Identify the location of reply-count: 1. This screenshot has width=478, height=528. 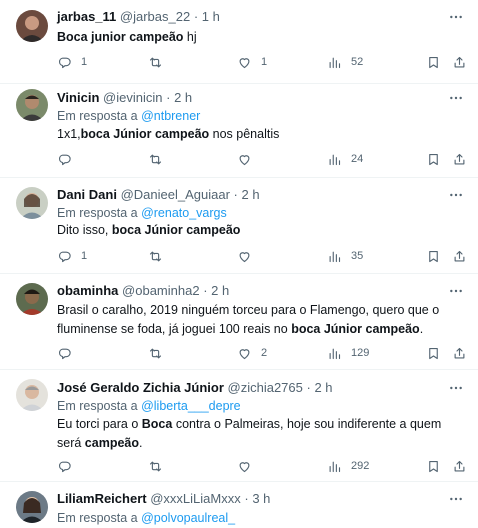
(84, 62).